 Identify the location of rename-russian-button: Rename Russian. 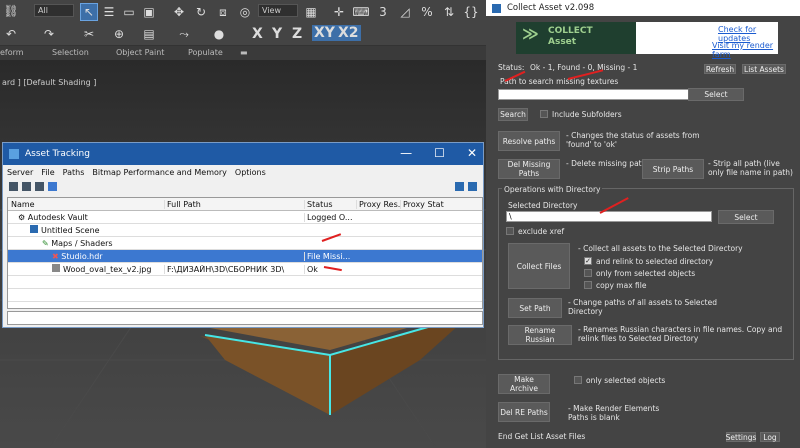
(540, 335).